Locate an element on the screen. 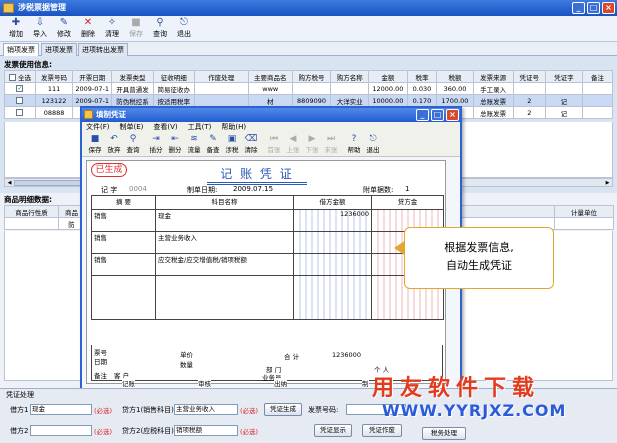  debit1-input: 现金 is located at coordinates (61, 409).